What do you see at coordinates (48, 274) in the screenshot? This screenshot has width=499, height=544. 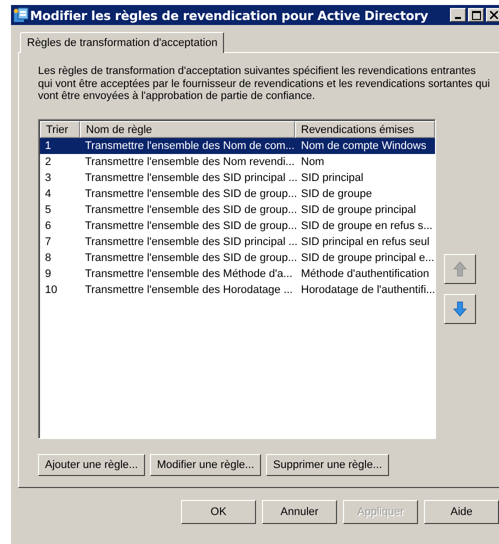 I see `order-cell-text: 9` at bounding box center [48, 274].